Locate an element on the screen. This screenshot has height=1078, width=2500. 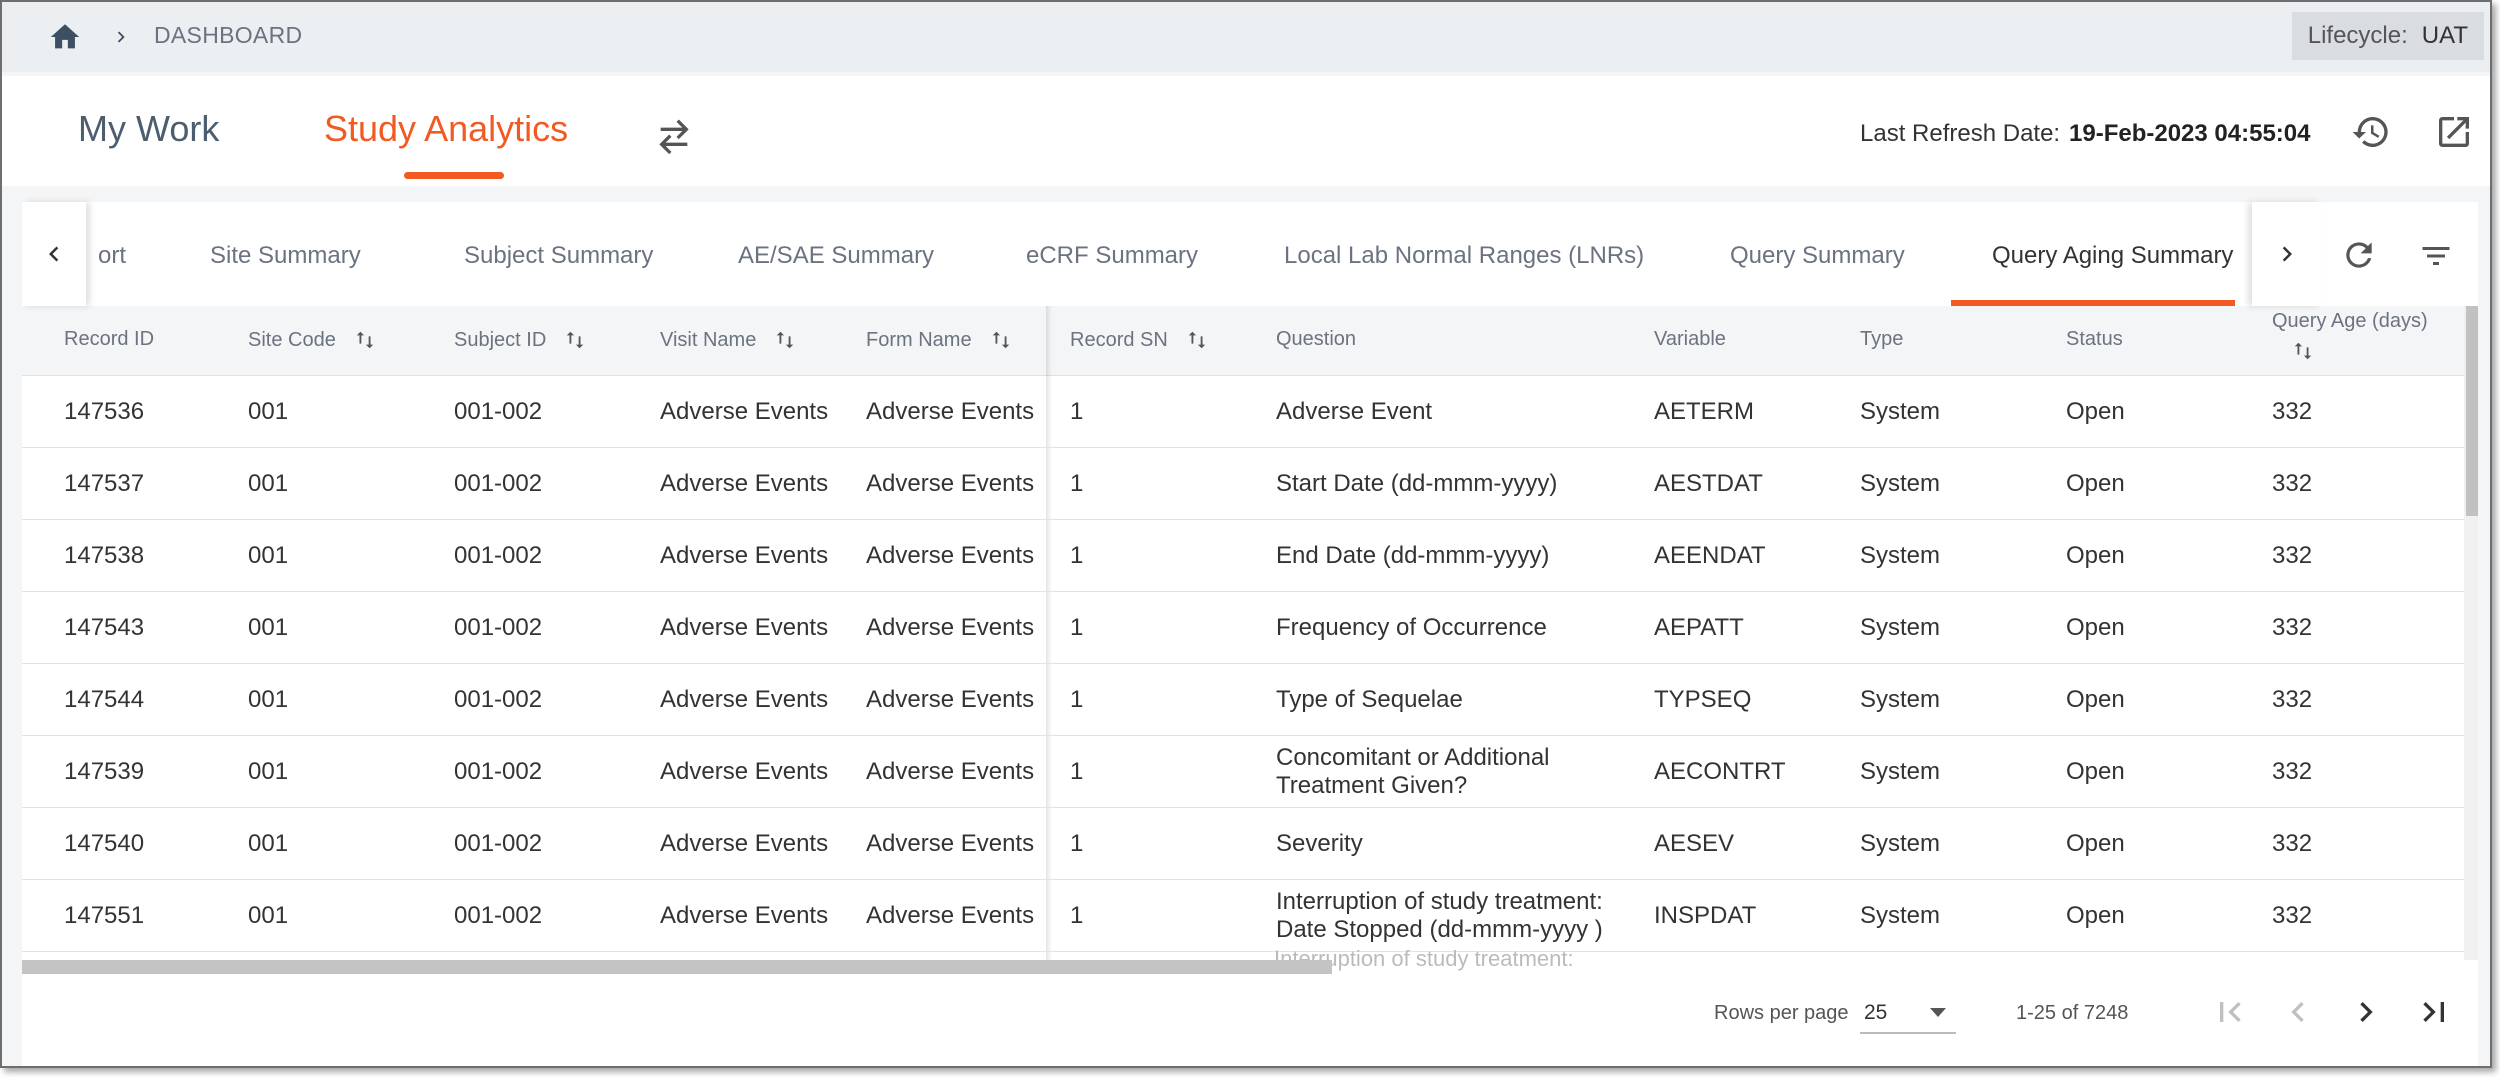
horizontal-scrollbar-thumb is located at coordinates (677, 967).